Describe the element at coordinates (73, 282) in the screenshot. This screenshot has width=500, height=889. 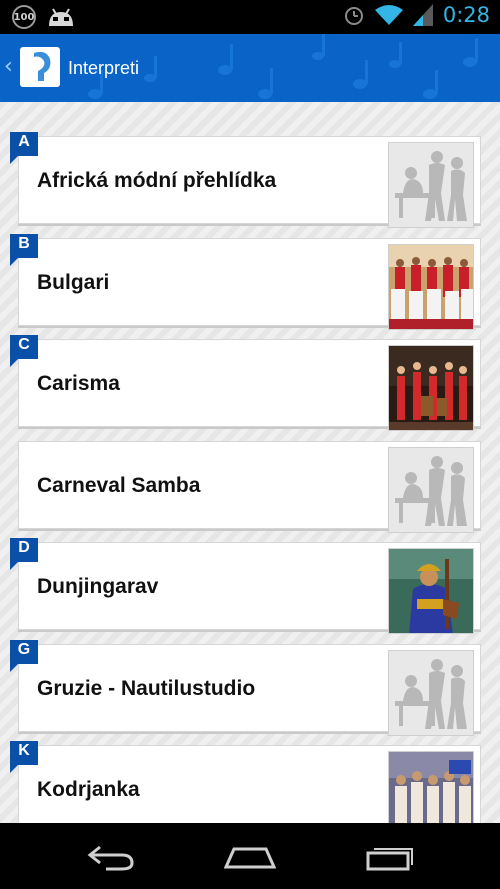
I see `performer-name: Bulgari` at that location.